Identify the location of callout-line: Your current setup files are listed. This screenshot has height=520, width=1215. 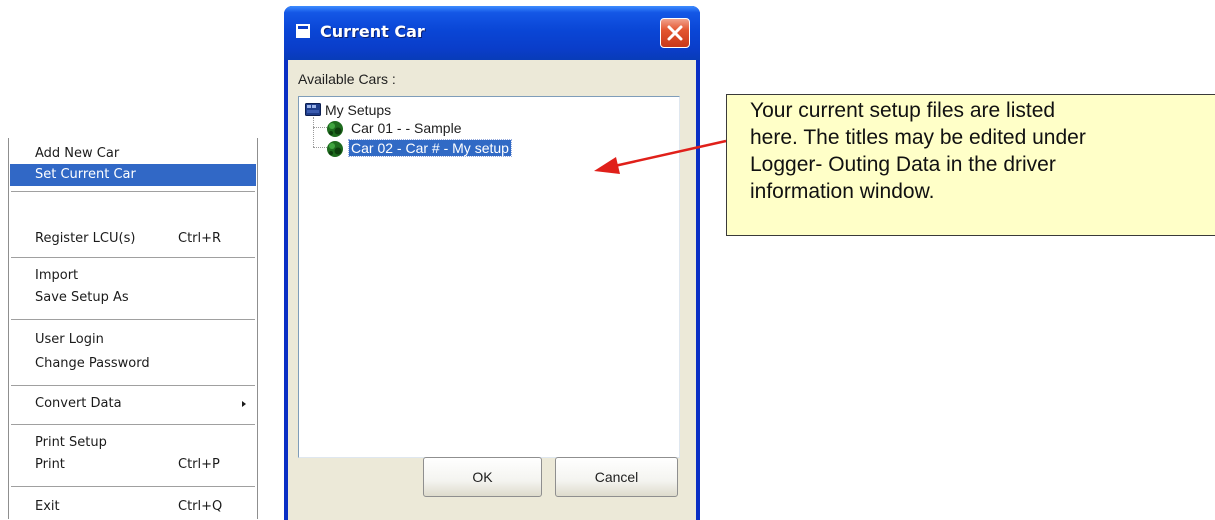
(903, 110).